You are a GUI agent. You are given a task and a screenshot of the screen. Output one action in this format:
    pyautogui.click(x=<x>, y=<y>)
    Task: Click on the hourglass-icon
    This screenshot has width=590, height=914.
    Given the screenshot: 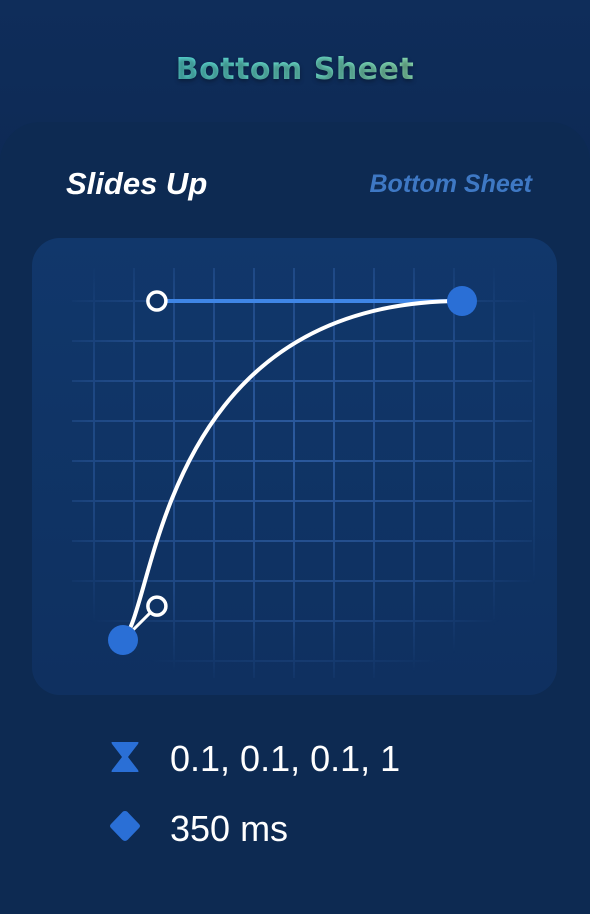 What is the action you would take?
    pyautogui.click(x=125, y=759)
    